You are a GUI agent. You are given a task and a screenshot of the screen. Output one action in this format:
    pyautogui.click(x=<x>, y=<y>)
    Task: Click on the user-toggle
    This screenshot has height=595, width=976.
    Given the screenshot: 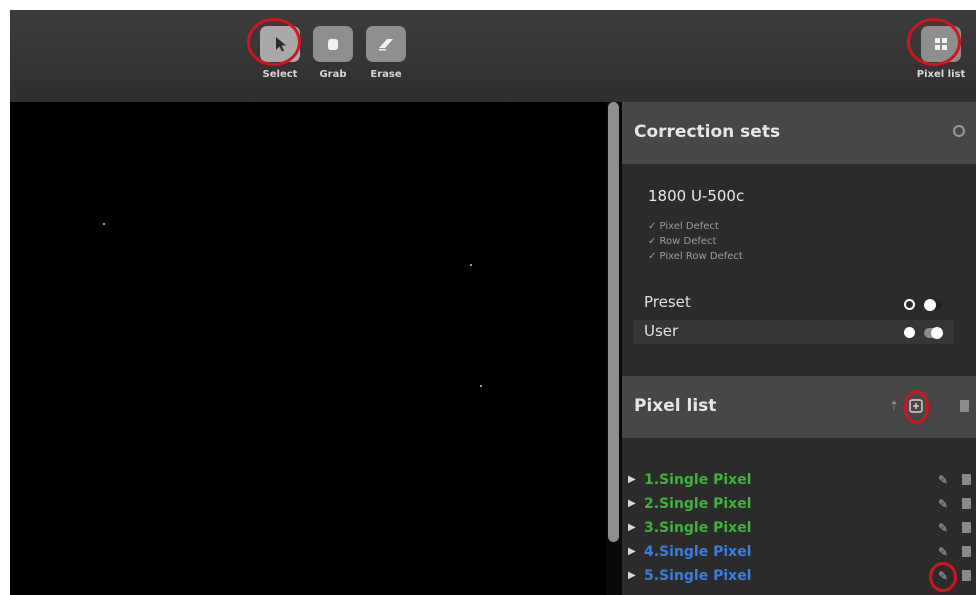 What is the action you would take?
    pyautogui.click(x=933, y=333)
    